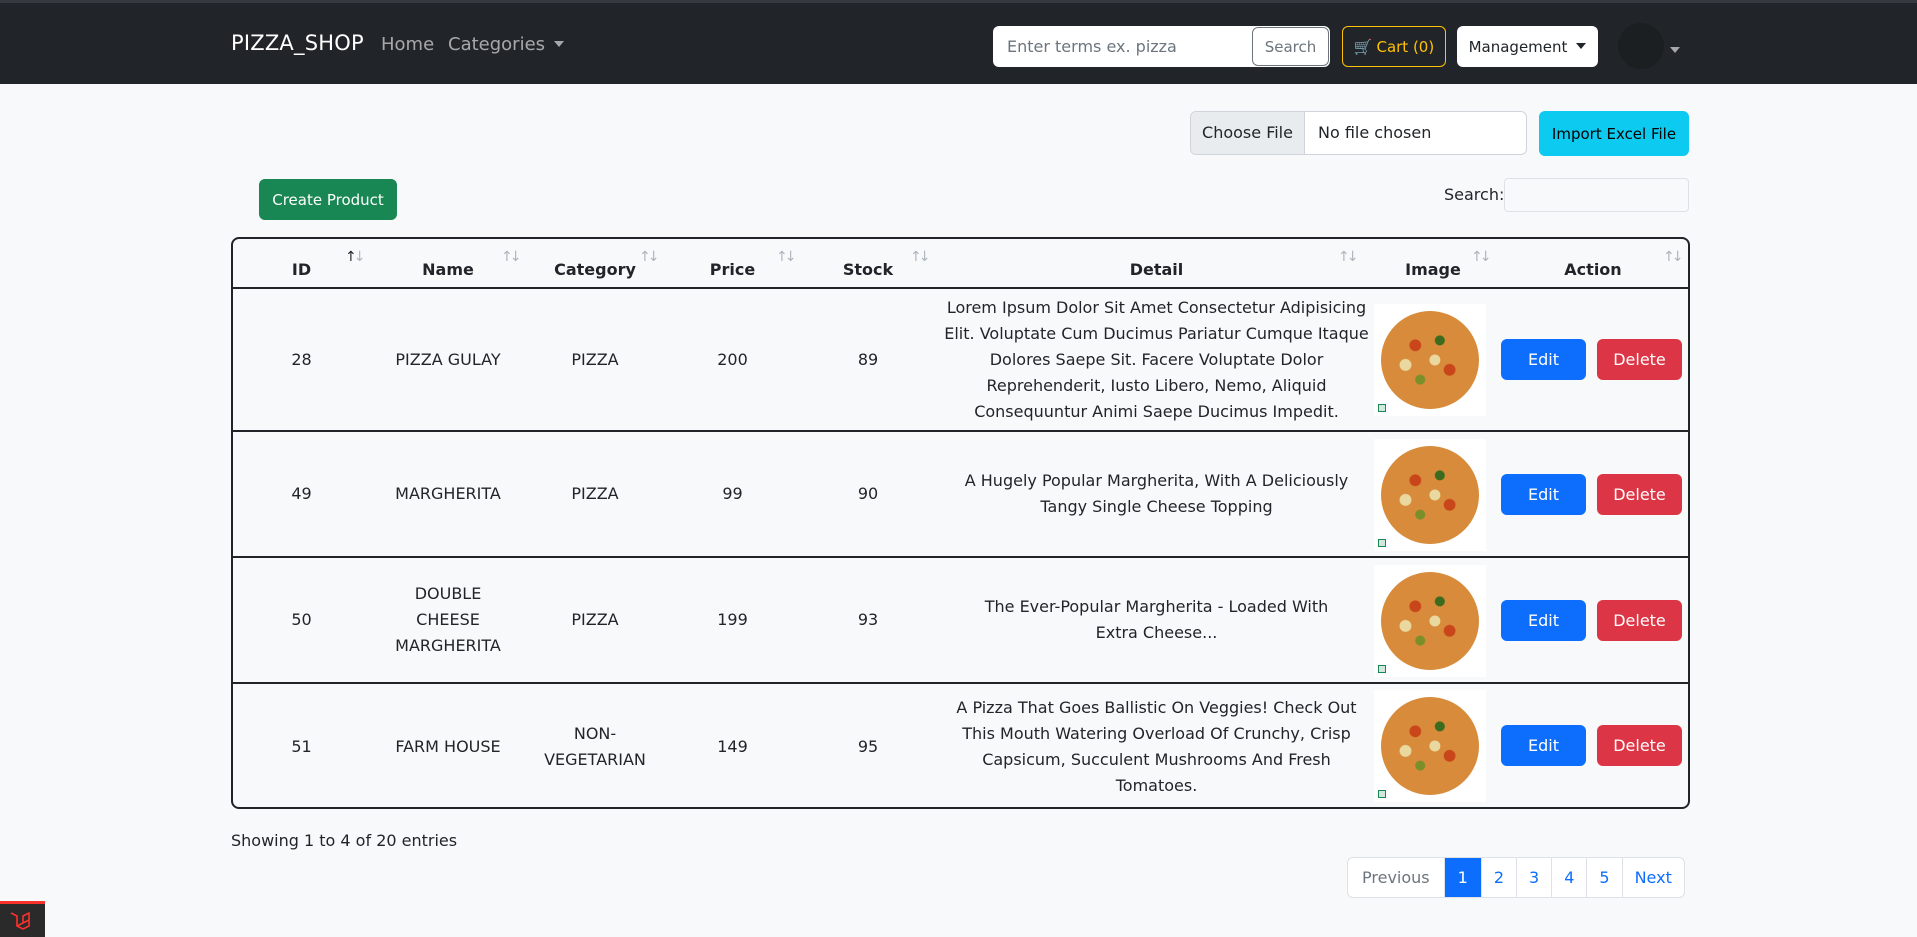 The image size is (1917, 937). Describe the element at coordinates (1474, 194) in the screenshot. I see `table-search-label: Search:` at that location.